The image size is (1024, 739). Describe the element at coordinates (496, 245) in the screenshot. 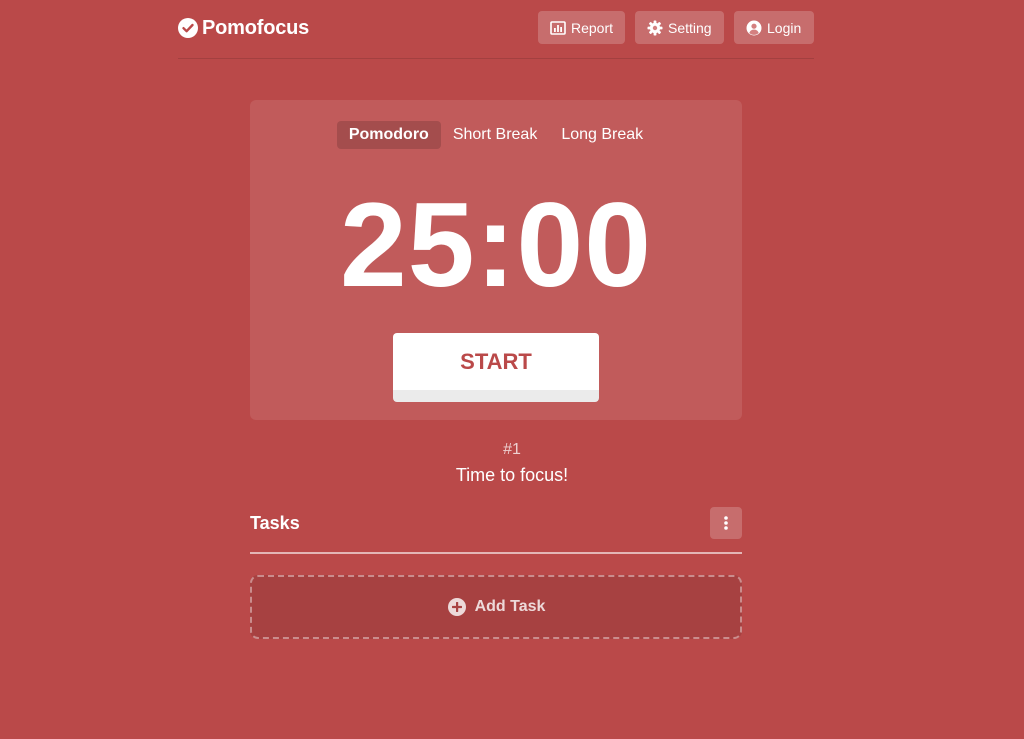

I see `timer-display: 25:00` at that location.